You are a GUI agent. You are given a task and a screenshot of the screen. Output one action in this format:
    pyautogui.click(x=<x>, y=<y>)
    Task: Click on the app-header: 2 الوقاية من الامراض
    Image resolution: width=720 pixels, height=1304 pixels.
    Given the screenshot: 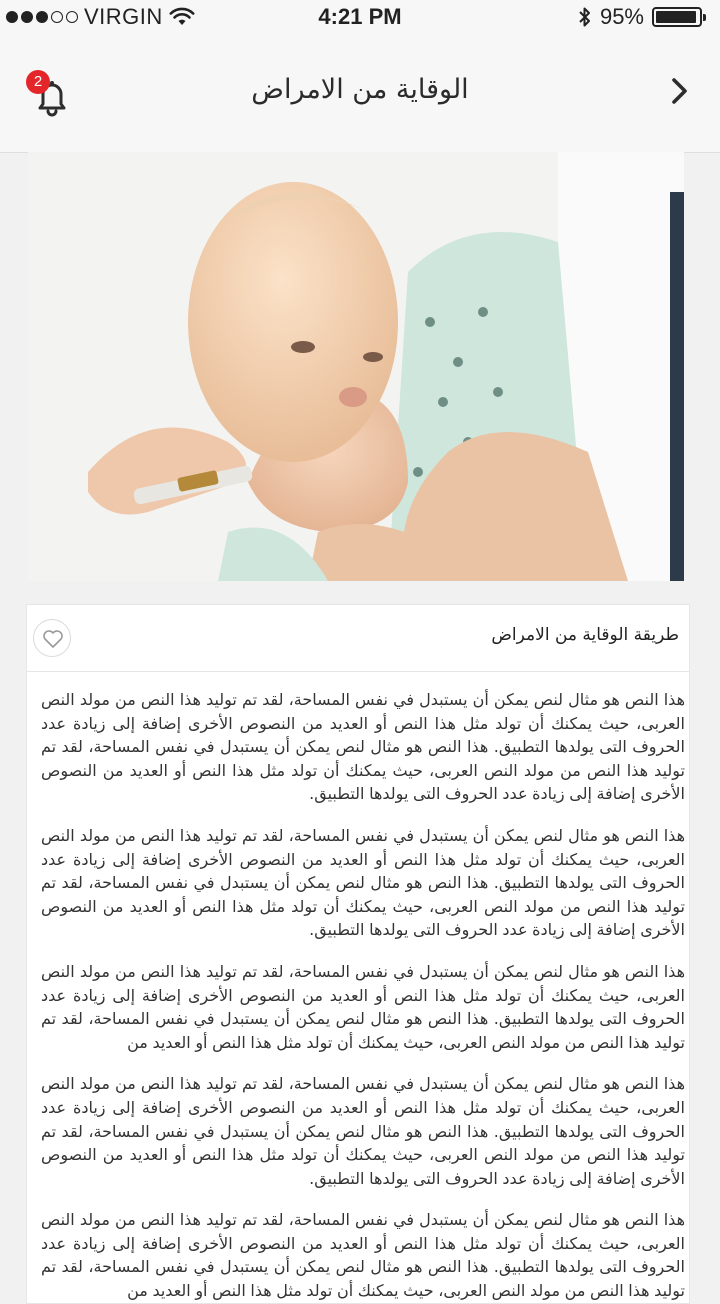 What is the action you would take?
    pyautogui.click(x=360, y=93)
    